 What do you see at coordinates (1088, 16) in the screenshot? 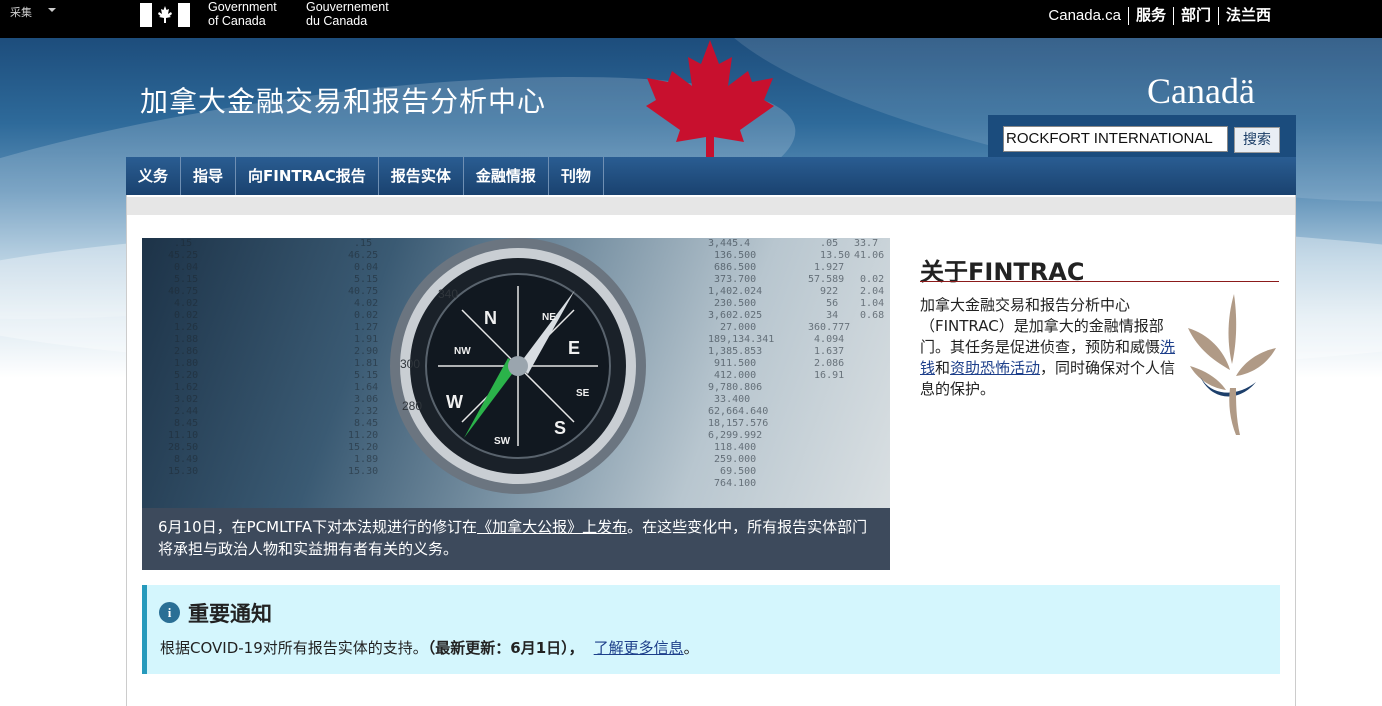
I see `link-canada-ca: Canada.ca` at bounding box center [1088, 16].